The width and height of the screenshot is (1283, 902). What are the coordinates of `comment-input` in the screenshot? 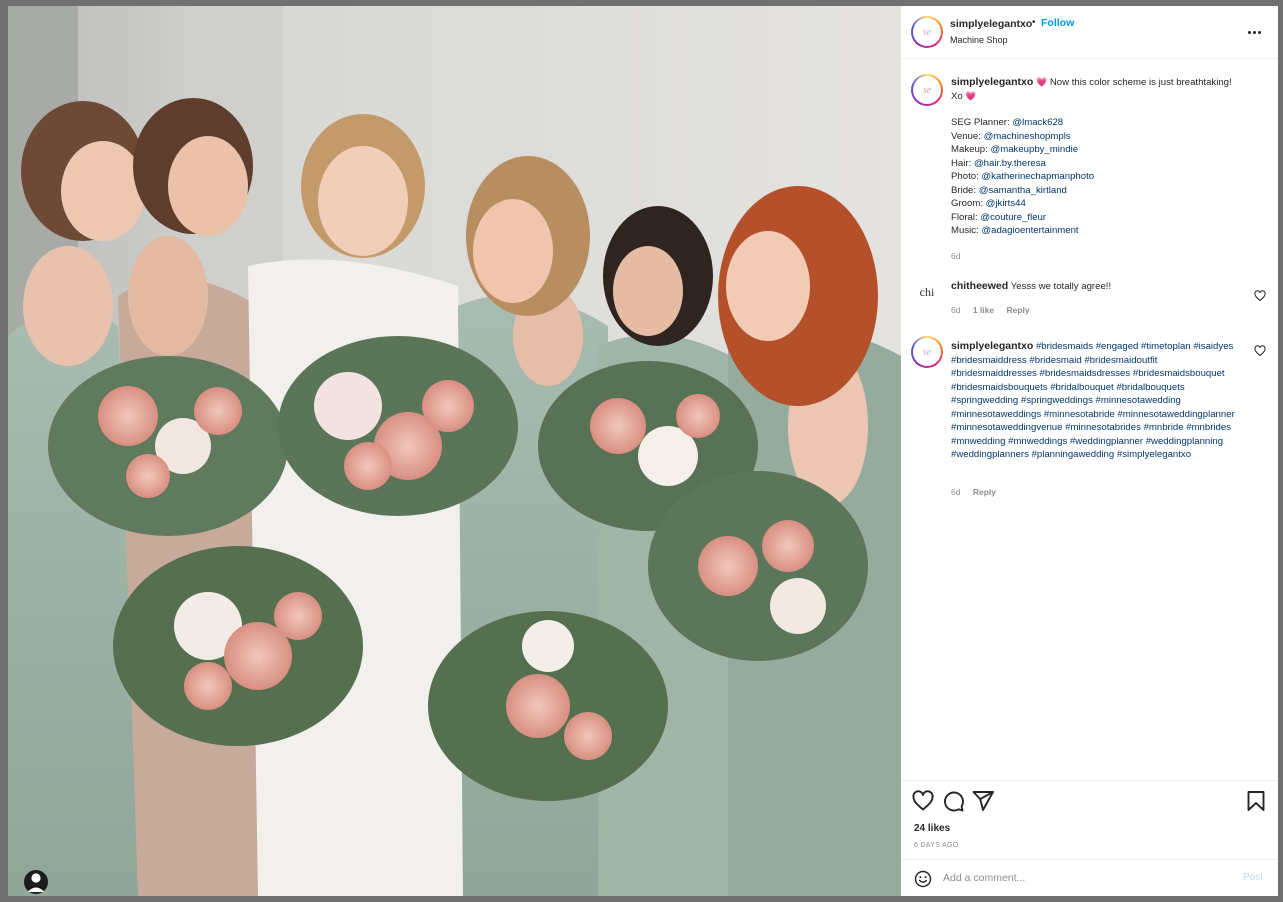 It's located at (1088, 878).